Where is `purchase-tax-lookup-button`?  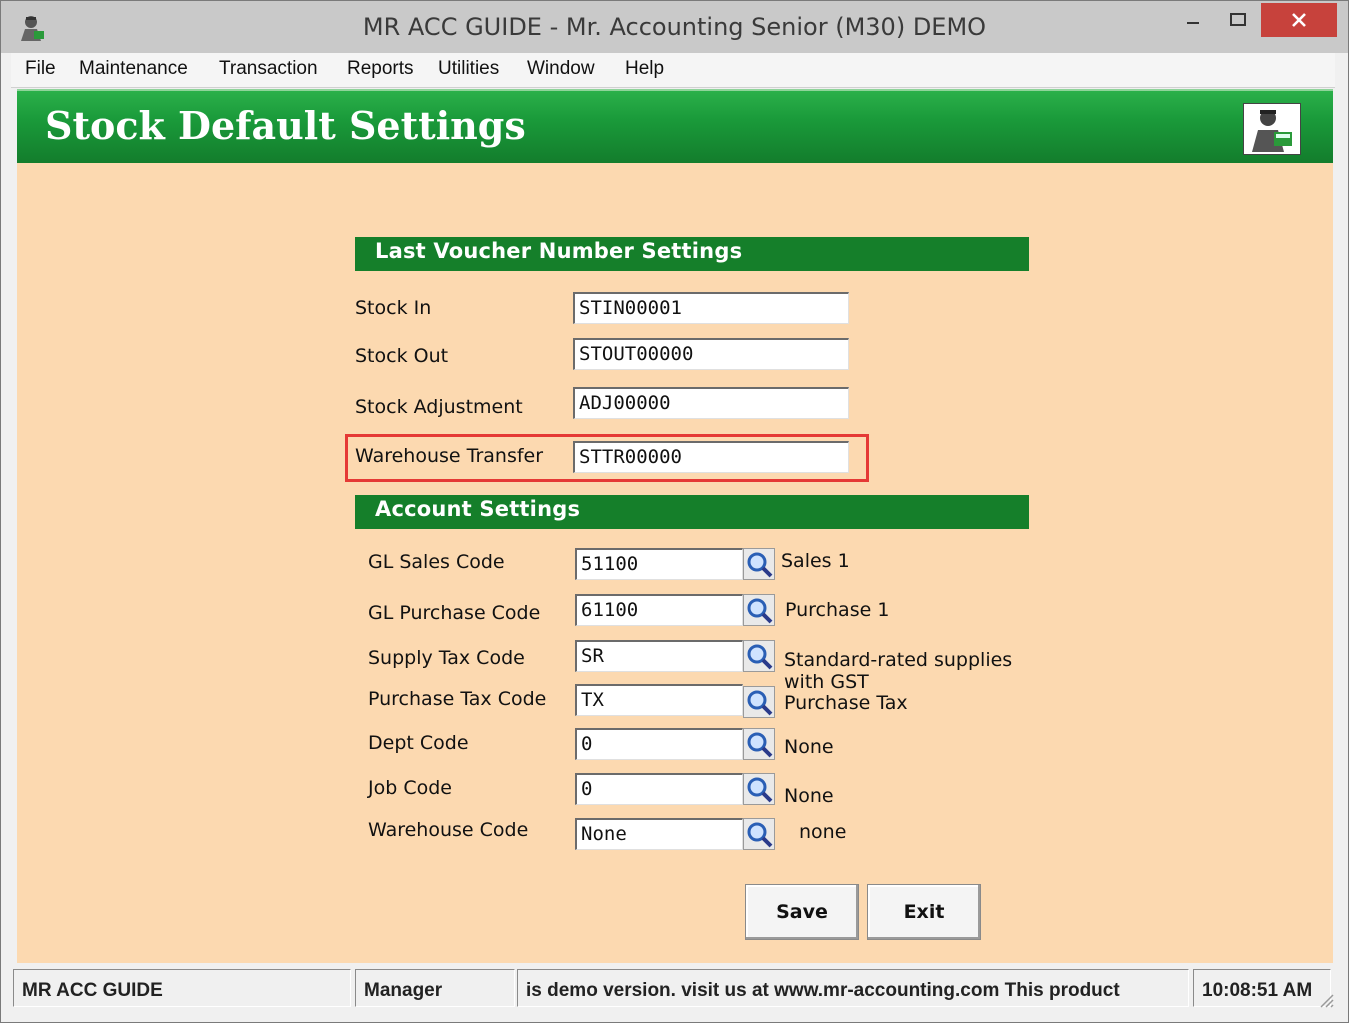
purchase-tax-lookup-button is located at coordinates (759, 702).